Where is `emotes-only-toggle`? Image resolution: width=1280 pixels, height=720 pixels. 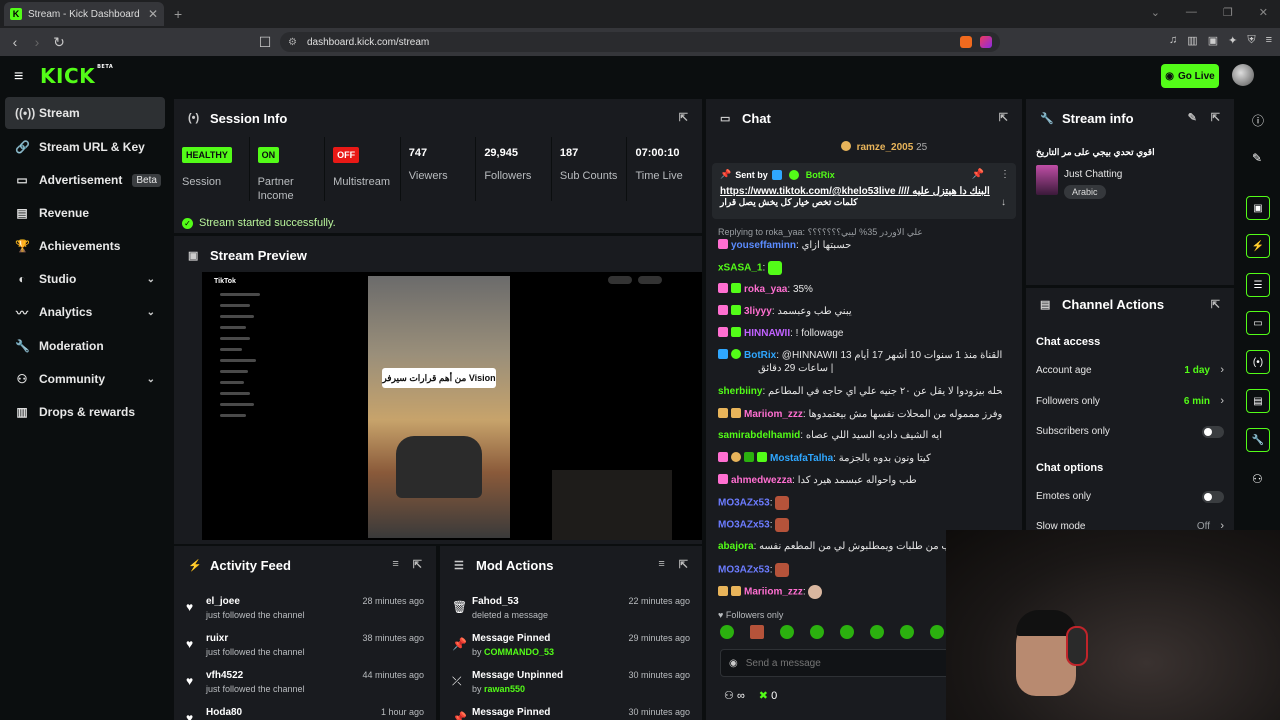
emotes-only-toggle is located at coordinates (1213, 497).